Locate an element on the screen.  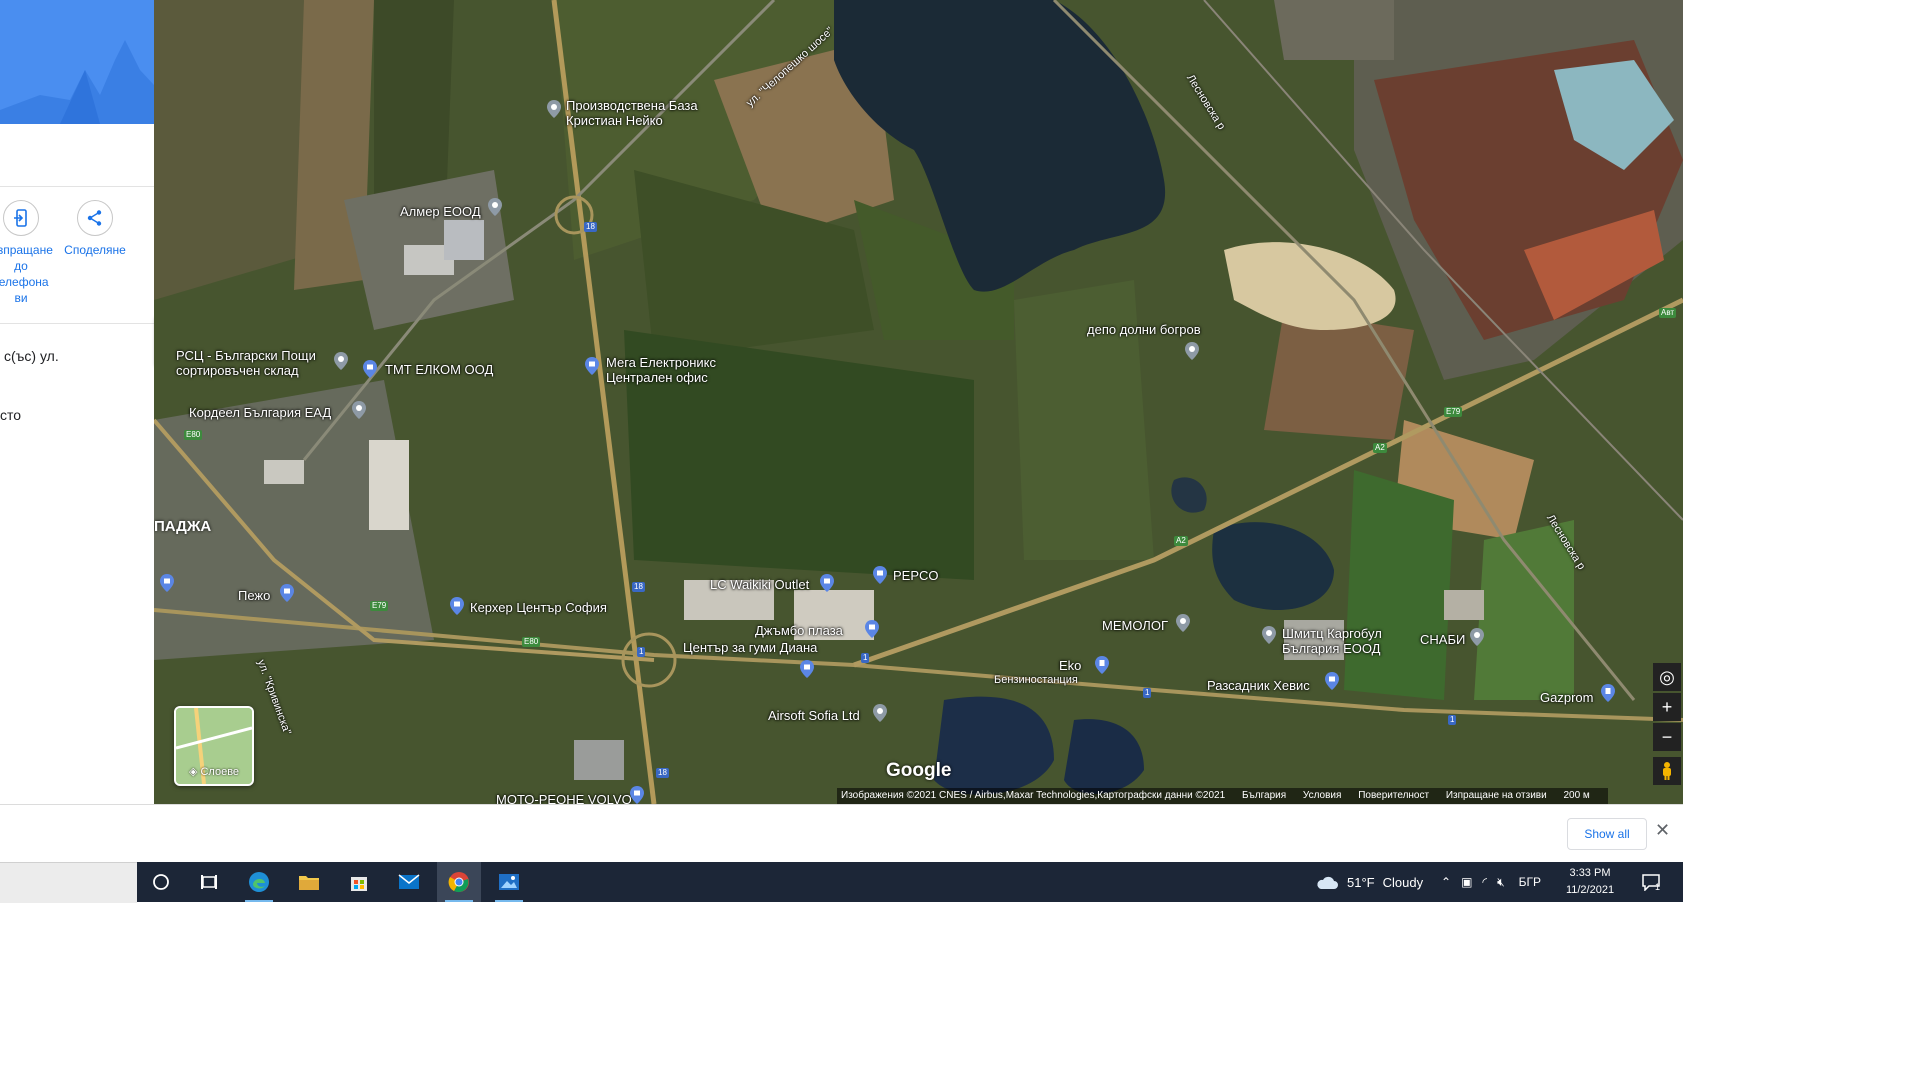
poi-label: МОТО-РЕОНЕ VOLVO is located at coordinates (564, 798).